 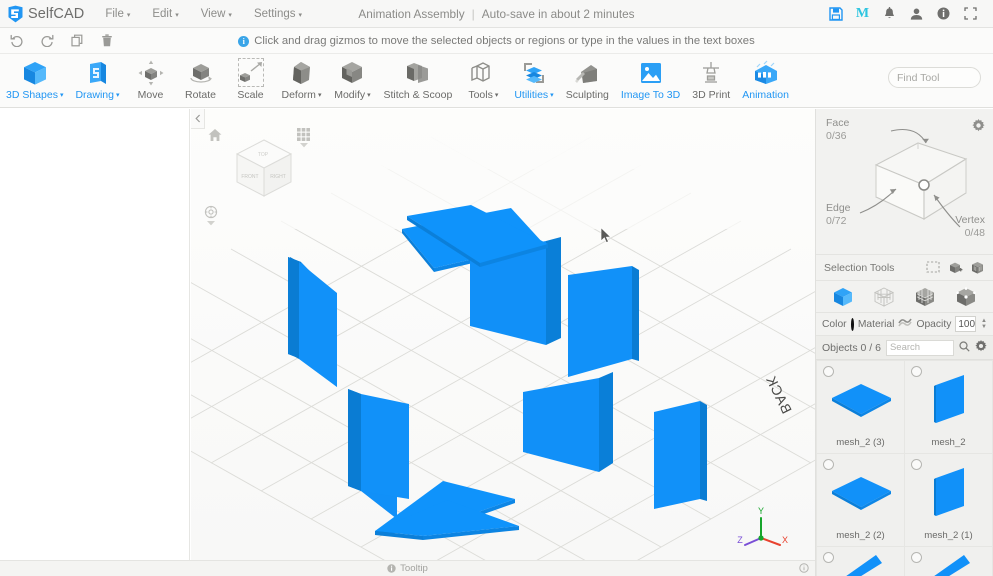 I want to click on tool-deform: Deform ▾, so click(x=302, y=81).